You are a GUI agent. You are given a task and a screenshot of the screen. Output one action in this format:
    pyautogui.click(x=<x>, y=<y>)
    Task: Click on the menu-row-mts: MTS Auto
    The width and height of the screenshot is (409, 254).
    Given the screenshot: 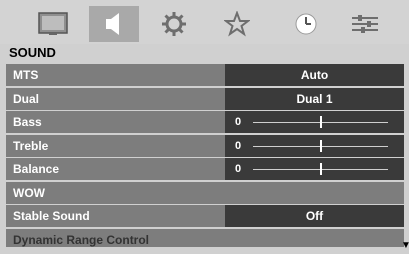 What is the action you would take?
    pyautogui.click(x=205, y=75)
    